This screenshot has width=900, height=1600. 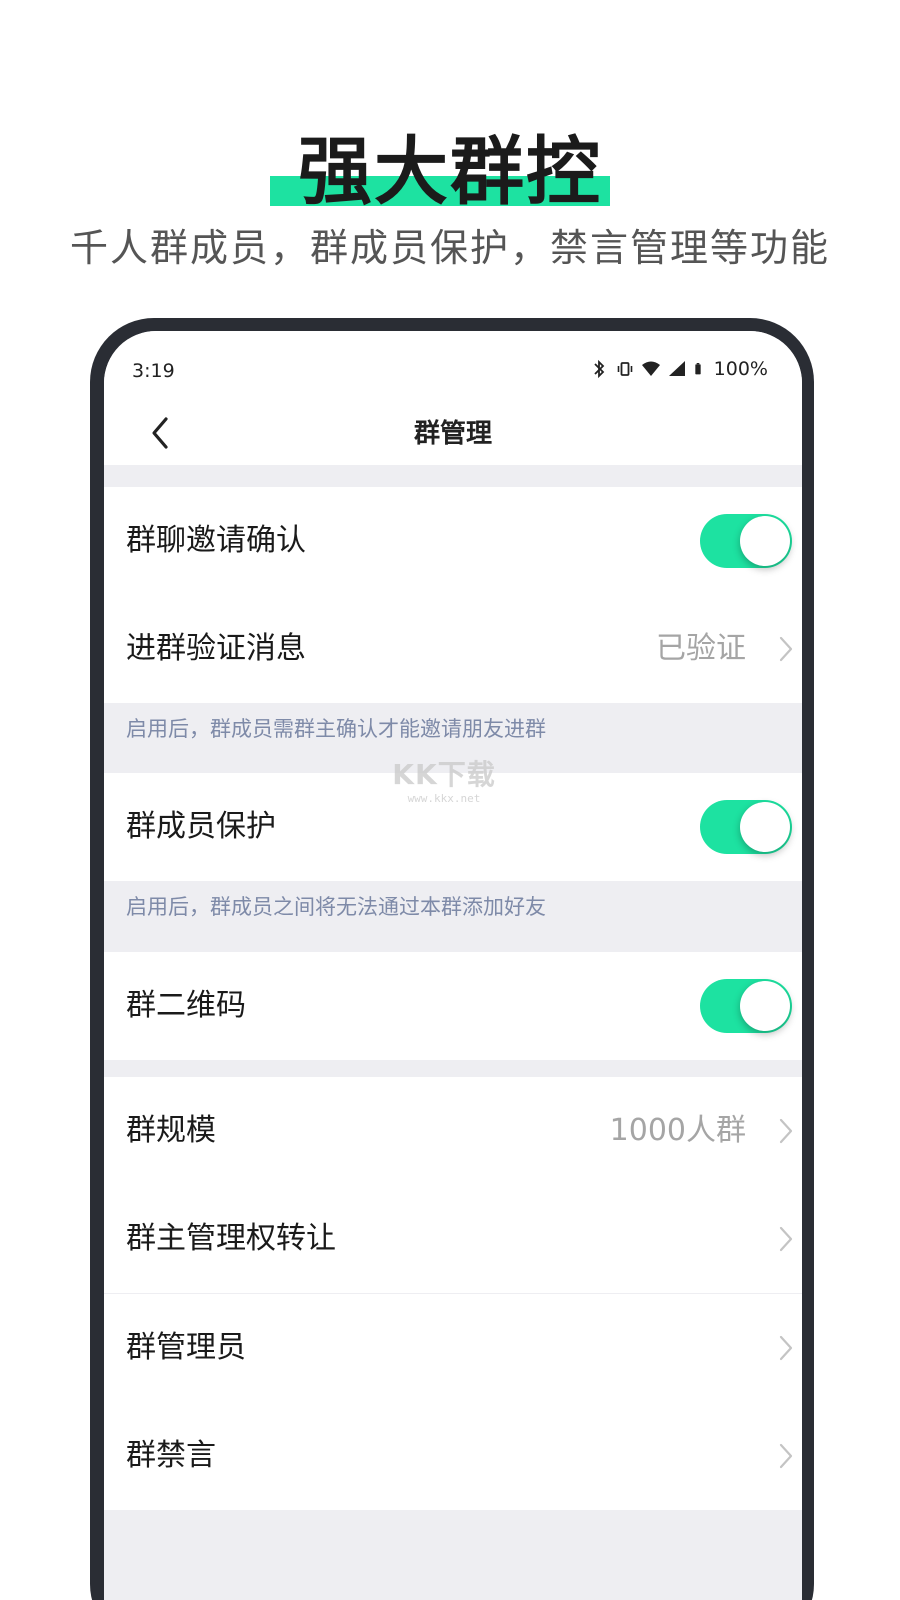 I want to click on bluetooth-icon, so click(x=599, y=369).